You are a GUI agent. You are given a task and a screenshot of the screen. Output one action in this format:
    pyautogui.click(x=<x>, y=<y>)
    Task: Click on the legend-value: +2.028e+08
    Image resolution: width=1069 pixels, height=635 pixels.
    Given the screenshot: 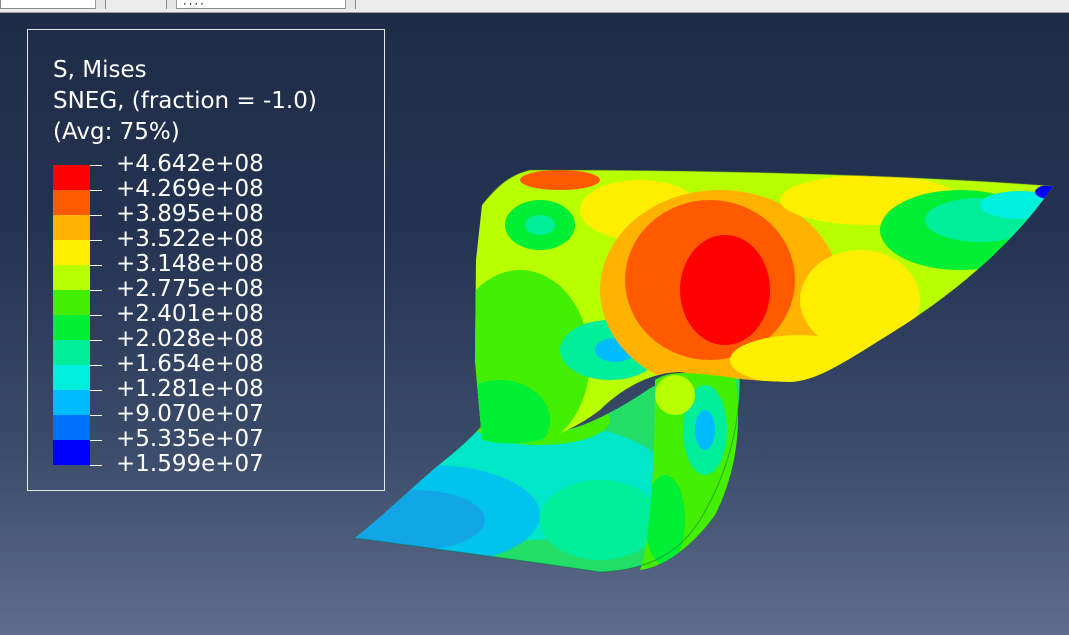 What is the action you would take?
    pyautogui.click(x=190, y=339)
    